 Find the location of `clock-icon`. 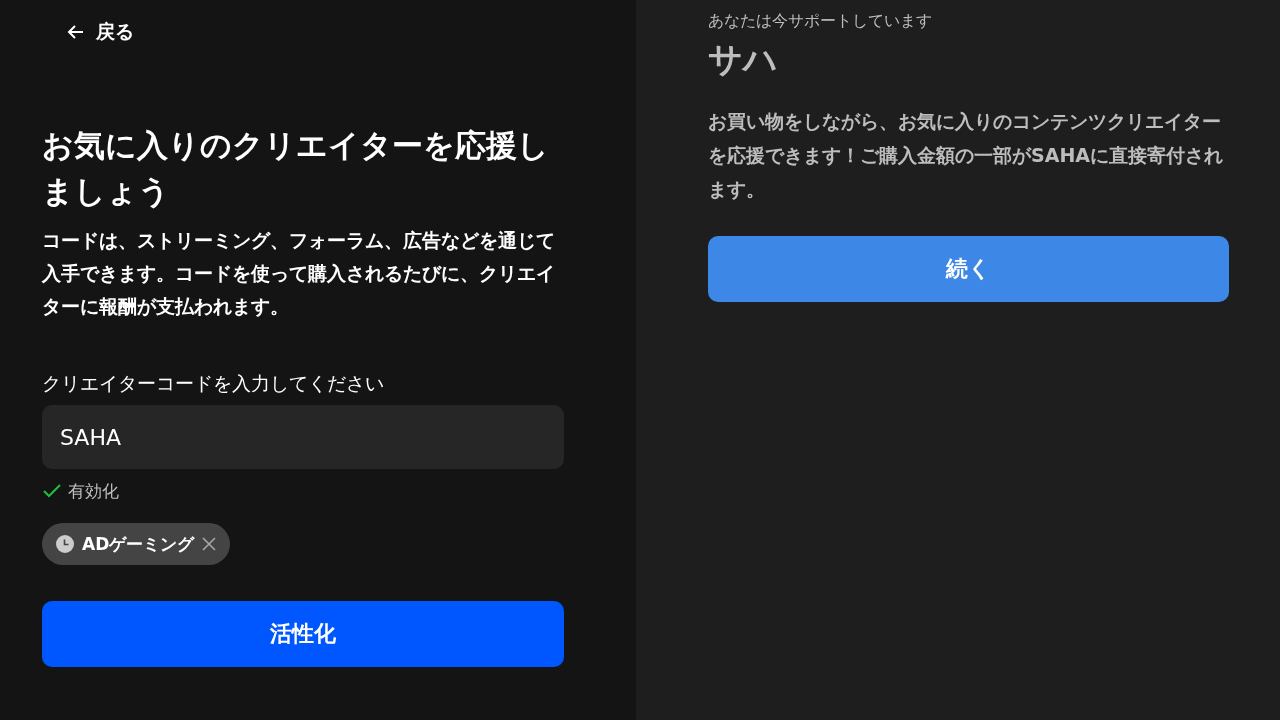

clock-icon is located at coordinates (65, 544).